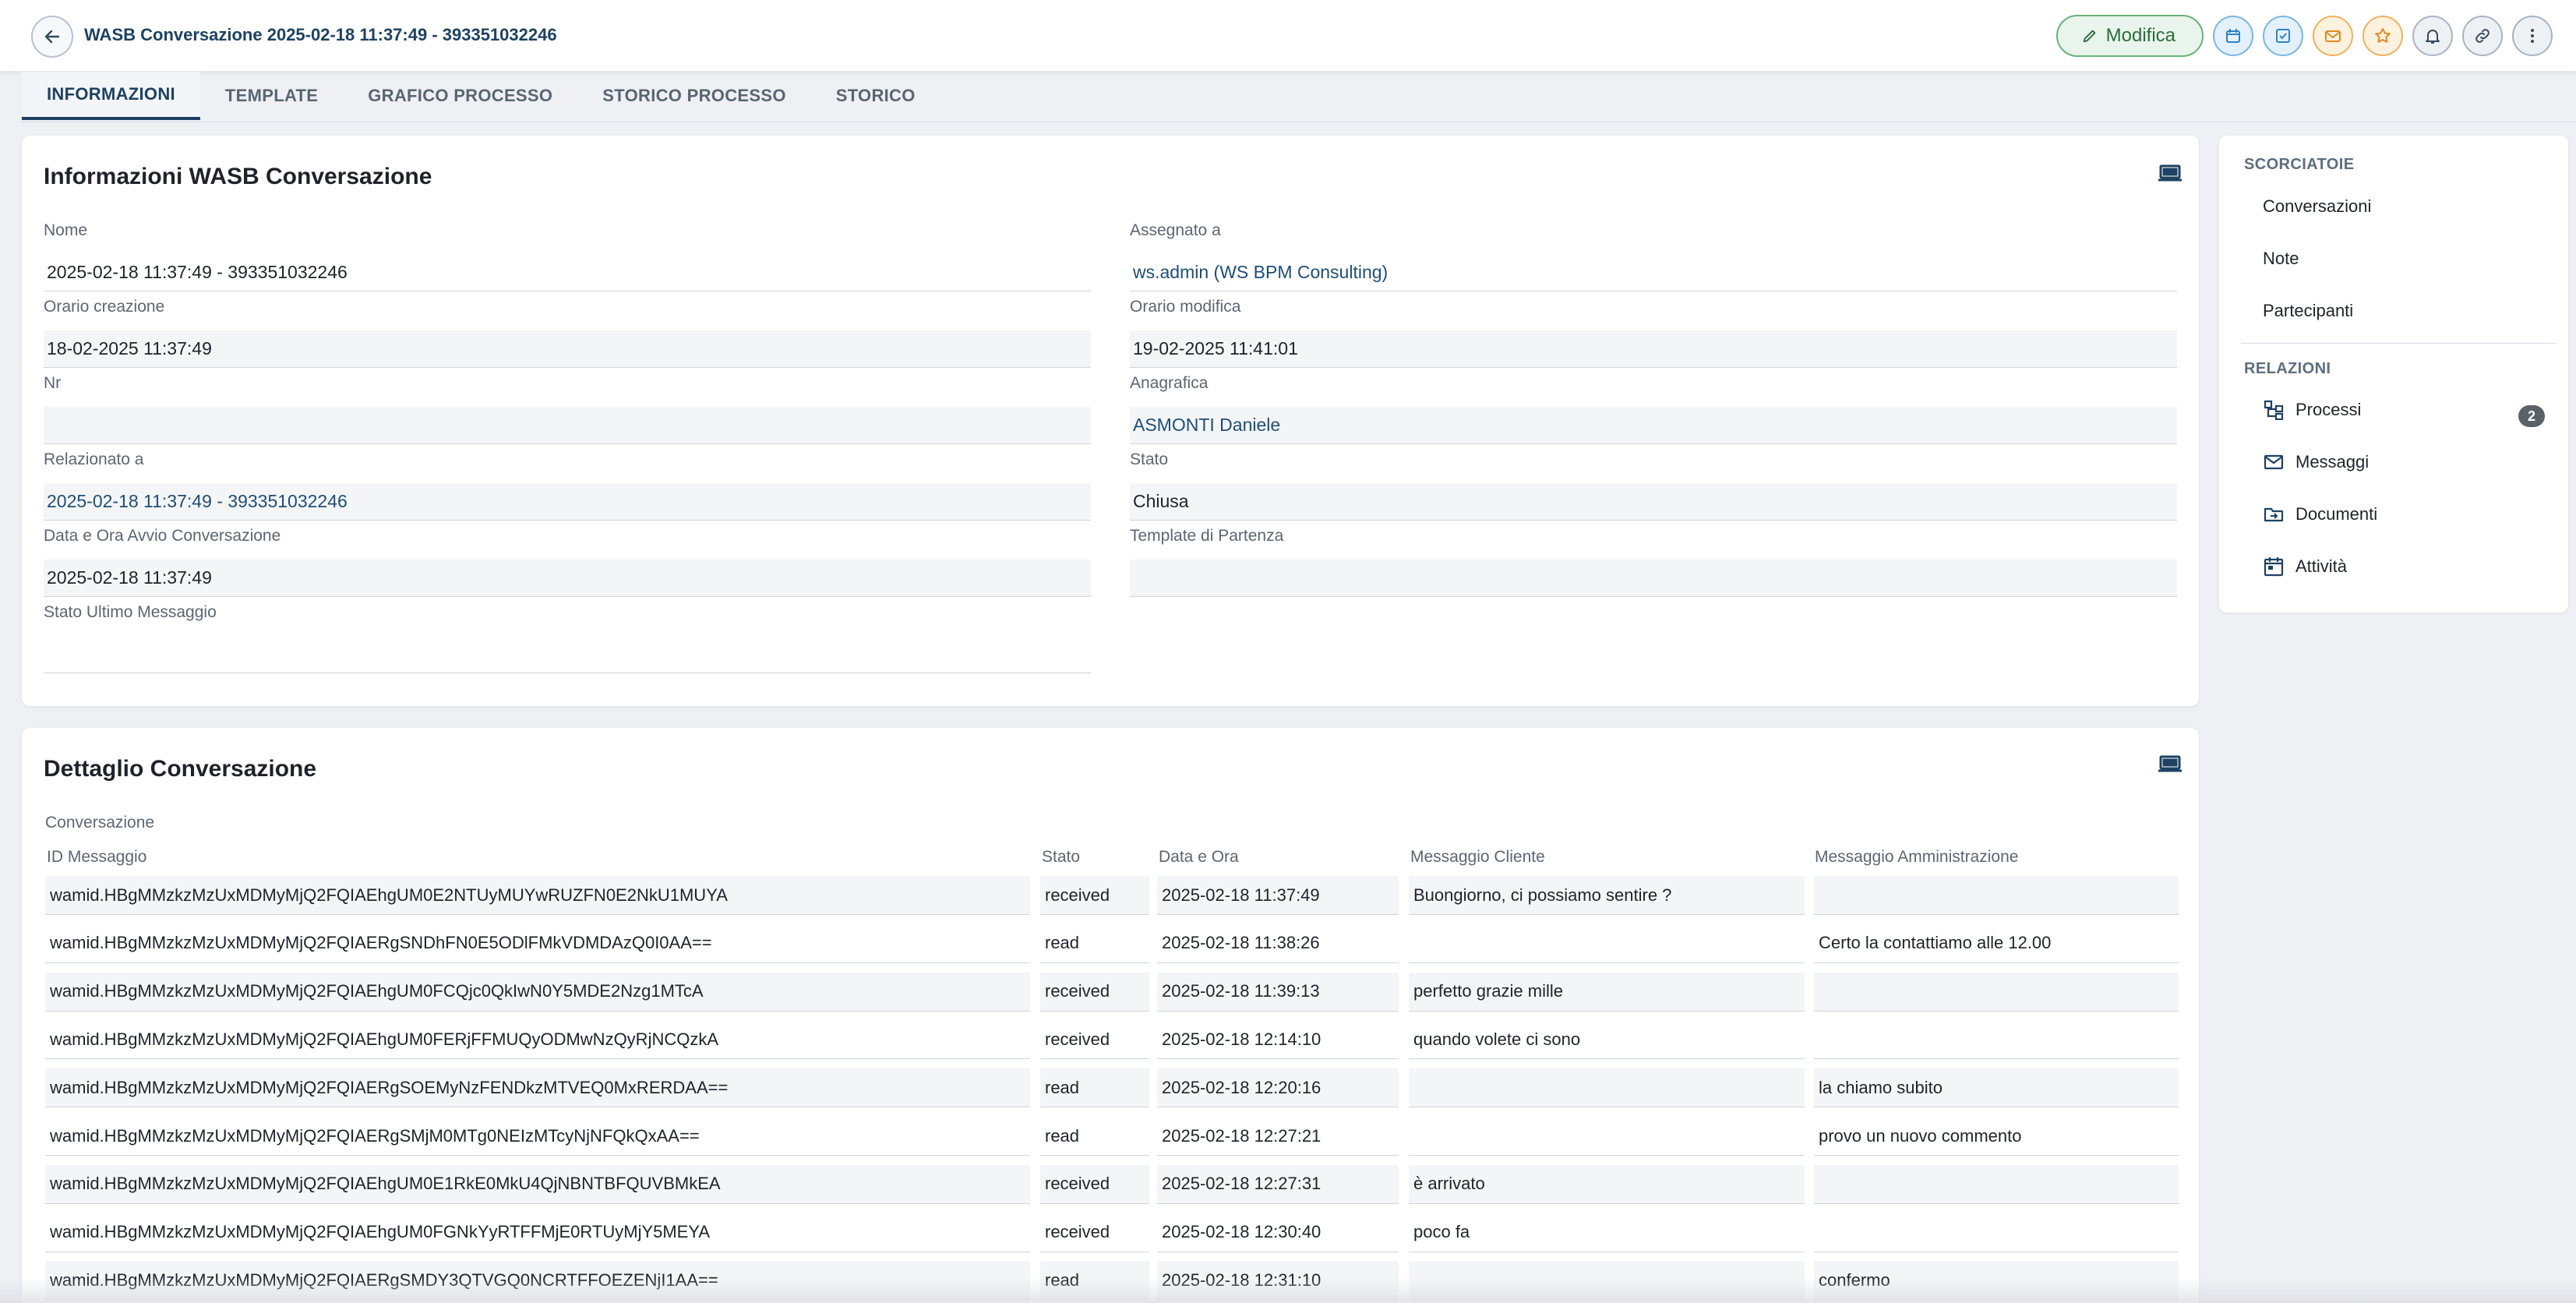 Image resolution: width=2576 pixels, height=1303 pixels. I want to click on task-button, so click(2283, 36).